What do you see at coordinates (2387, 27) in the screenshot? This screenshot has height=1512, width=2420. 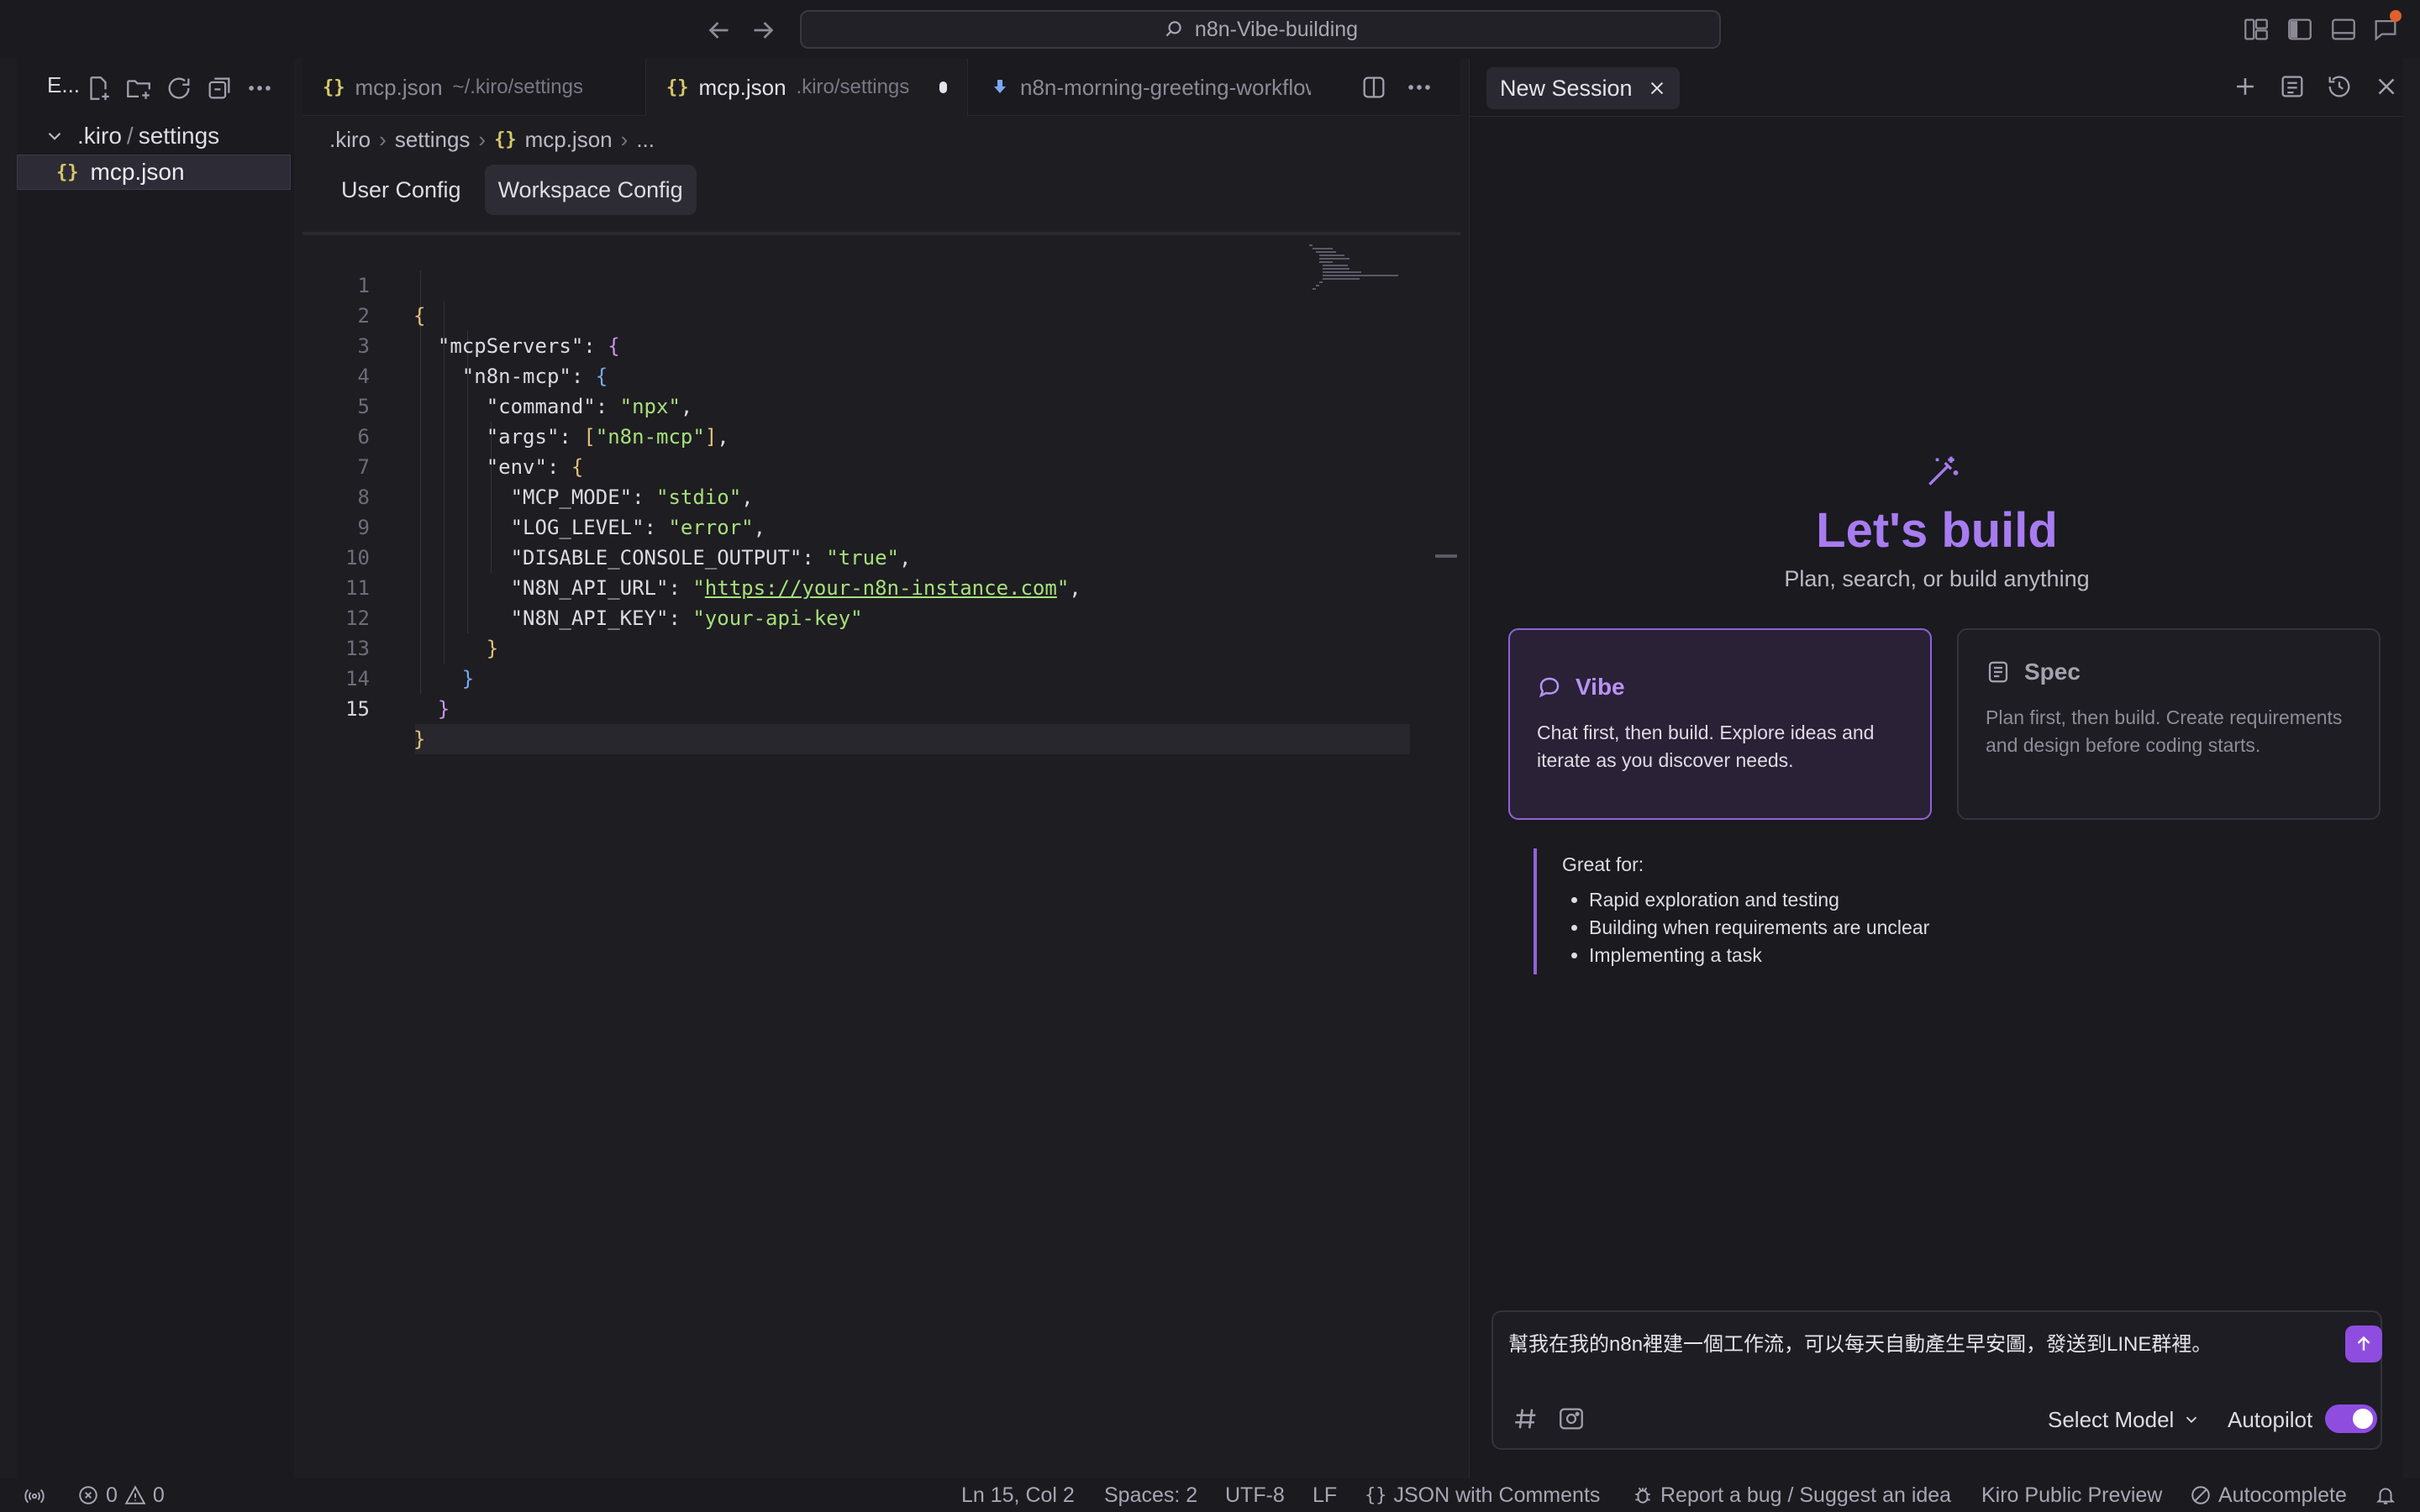 I see `chat-bubble-icon` at bounding box center [2387, 27].